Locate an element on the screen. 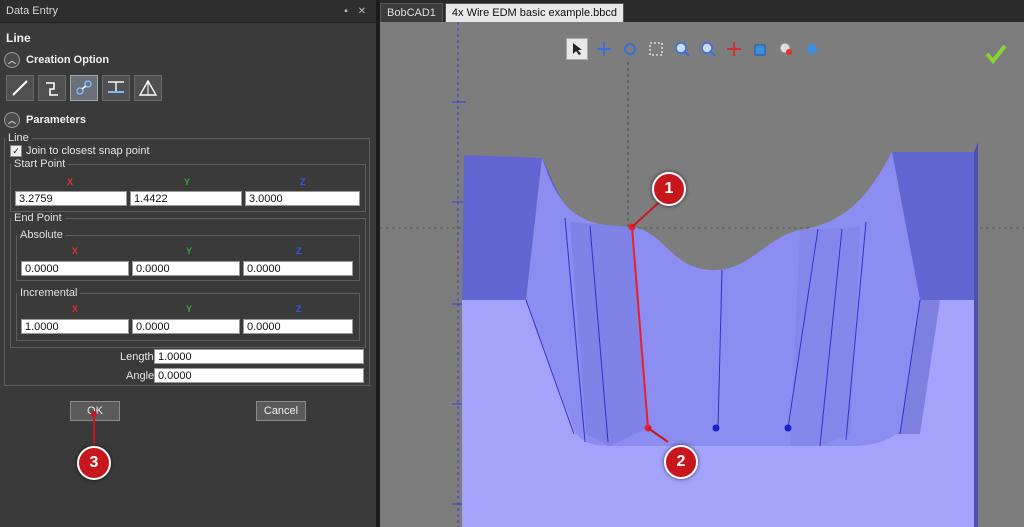 Image resolution: width=1024 pixels, height=527 pixels. zoom-fit-icon is located at coordinates (708, 49).